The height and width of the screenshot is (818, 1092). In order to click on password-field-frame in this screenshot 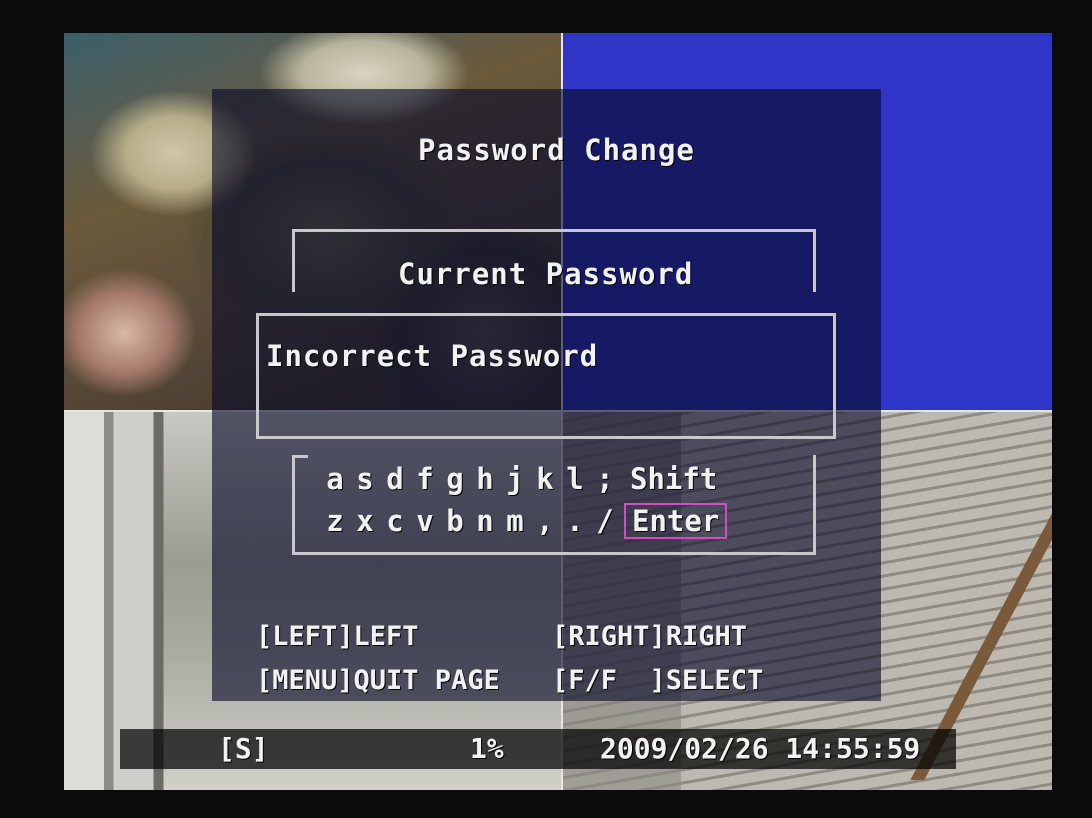, I will do `click(546, 376)`.